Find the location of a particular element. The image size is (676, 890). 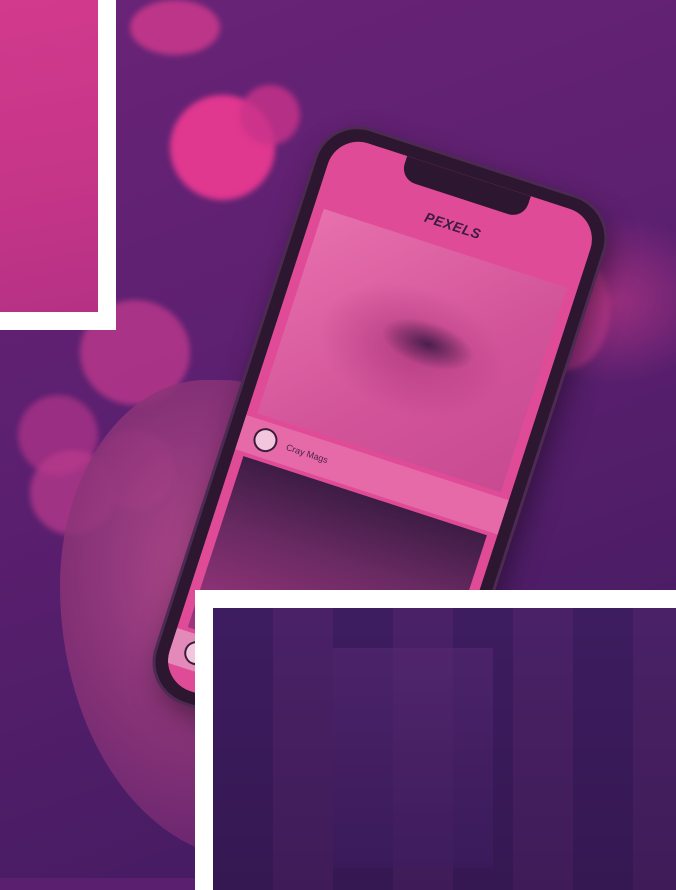

framed-panel is located at coordinates (49, 156).